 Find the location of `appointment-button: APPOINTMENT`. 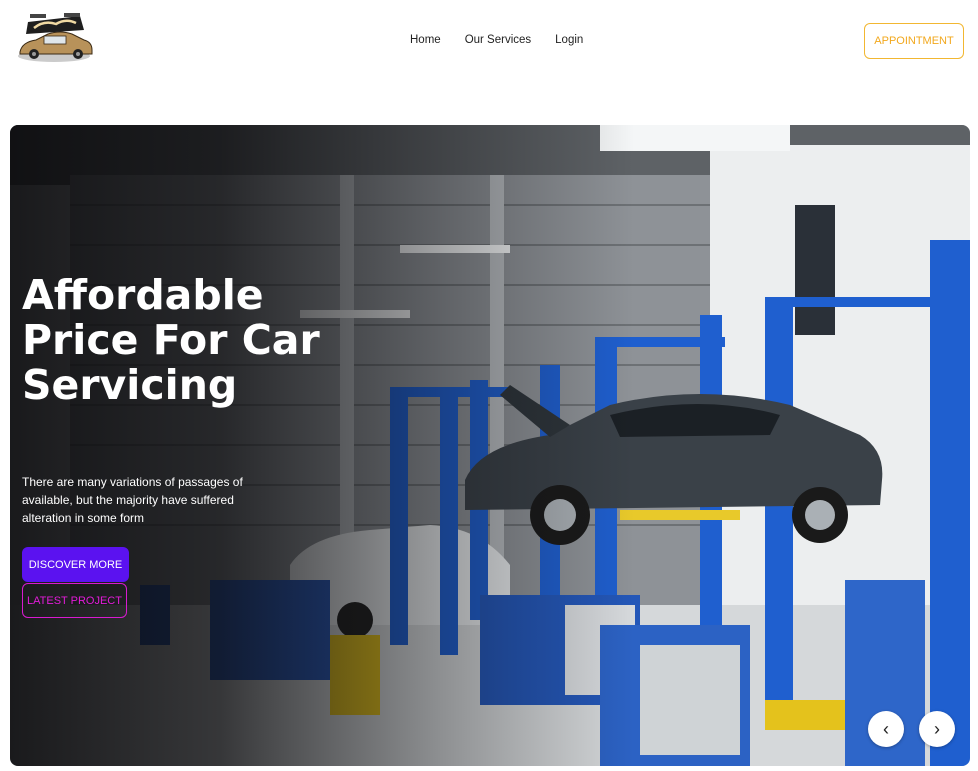

appointment-button: APPOINTMENT is located at coordinates (914, 41).